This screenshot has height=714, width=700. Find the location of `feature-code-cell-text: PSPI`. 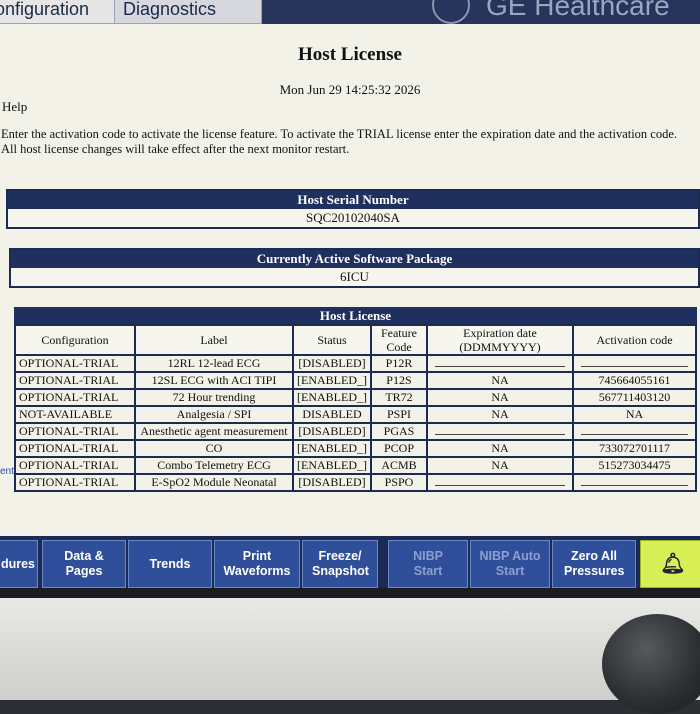

feature-code-cell-text: PSPI is located at coordinates (398, 414).